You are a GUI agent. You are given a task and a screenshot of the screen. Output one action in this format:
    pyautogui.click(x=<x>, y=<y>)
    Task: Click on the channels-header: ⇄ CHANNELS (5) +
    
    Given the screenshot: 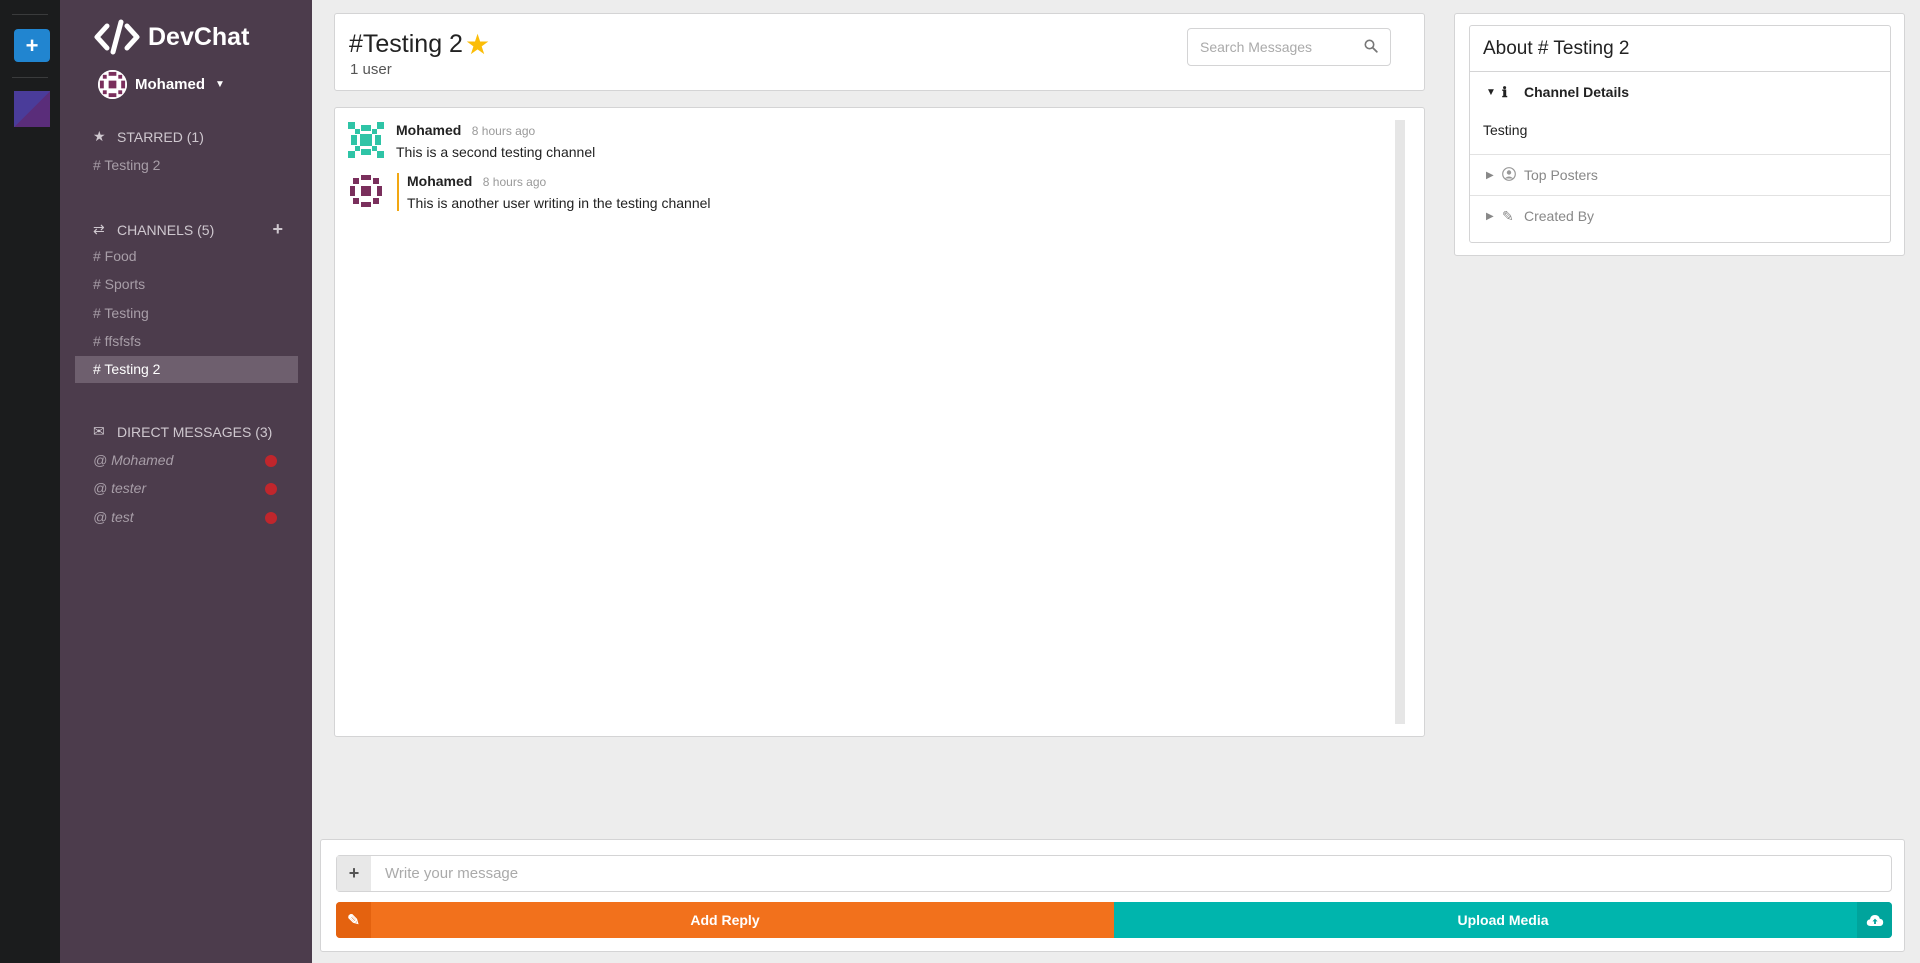 What is the action you would take?
    pyautogui.click(x=188, y=229)
    